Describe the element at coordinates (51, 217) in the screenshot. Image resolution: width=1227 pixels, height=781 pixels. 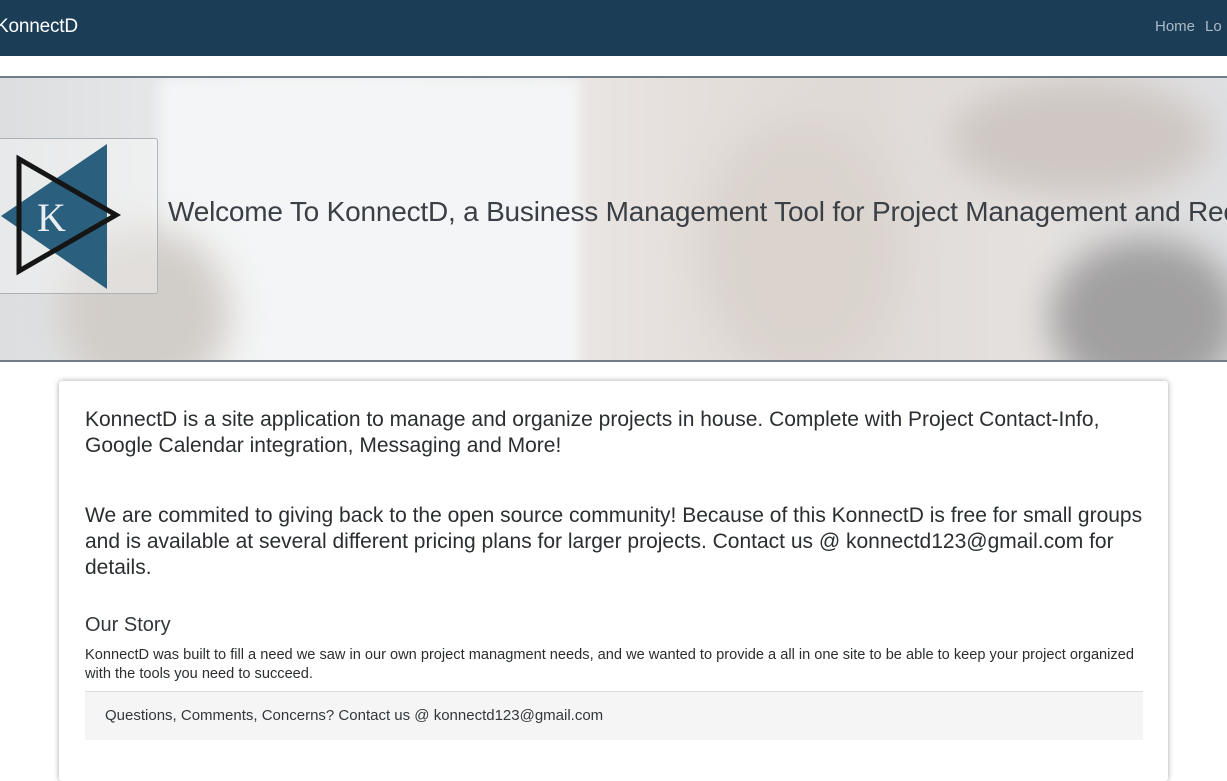
I see `logo-letter: K` at that location.